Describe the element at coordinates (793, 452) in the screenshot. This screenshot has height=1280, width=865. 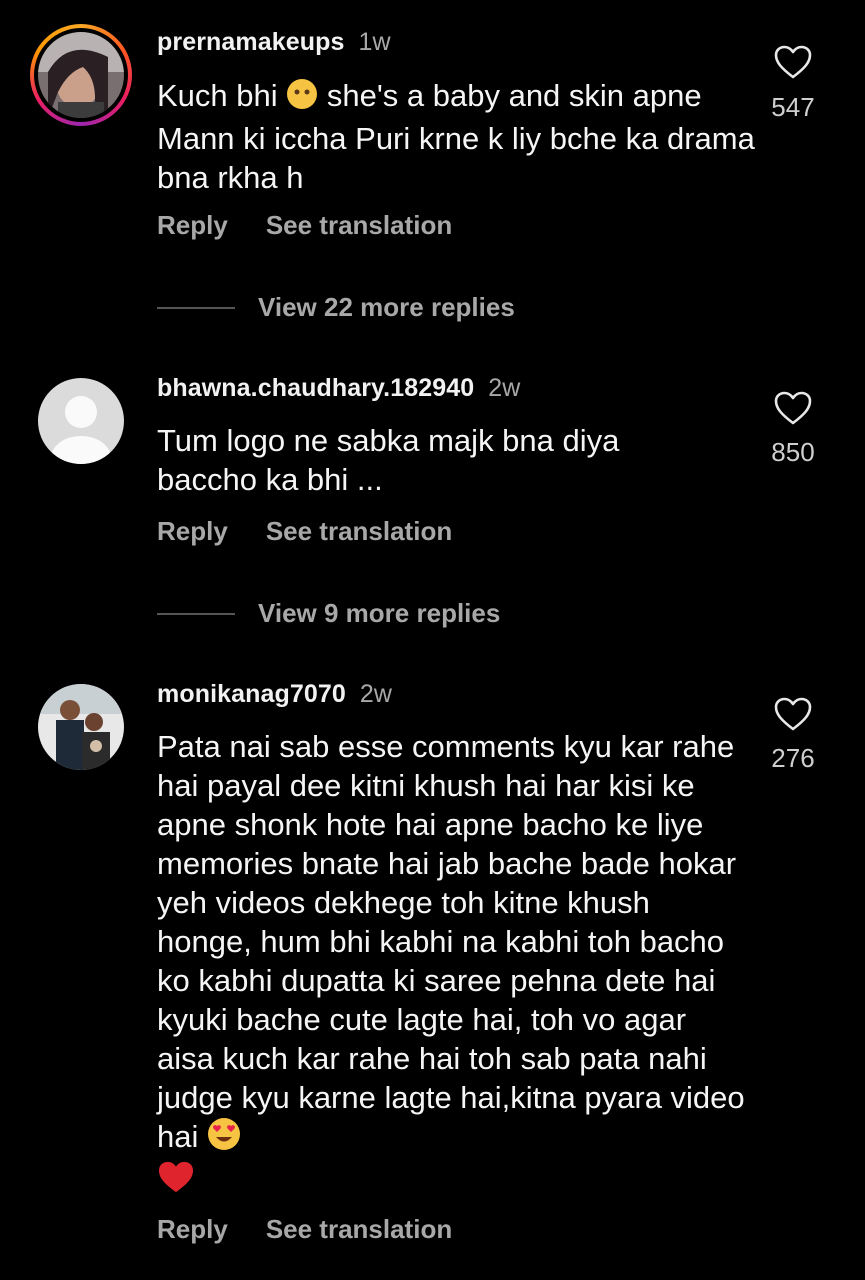
I see `like-count: 850` at that location.